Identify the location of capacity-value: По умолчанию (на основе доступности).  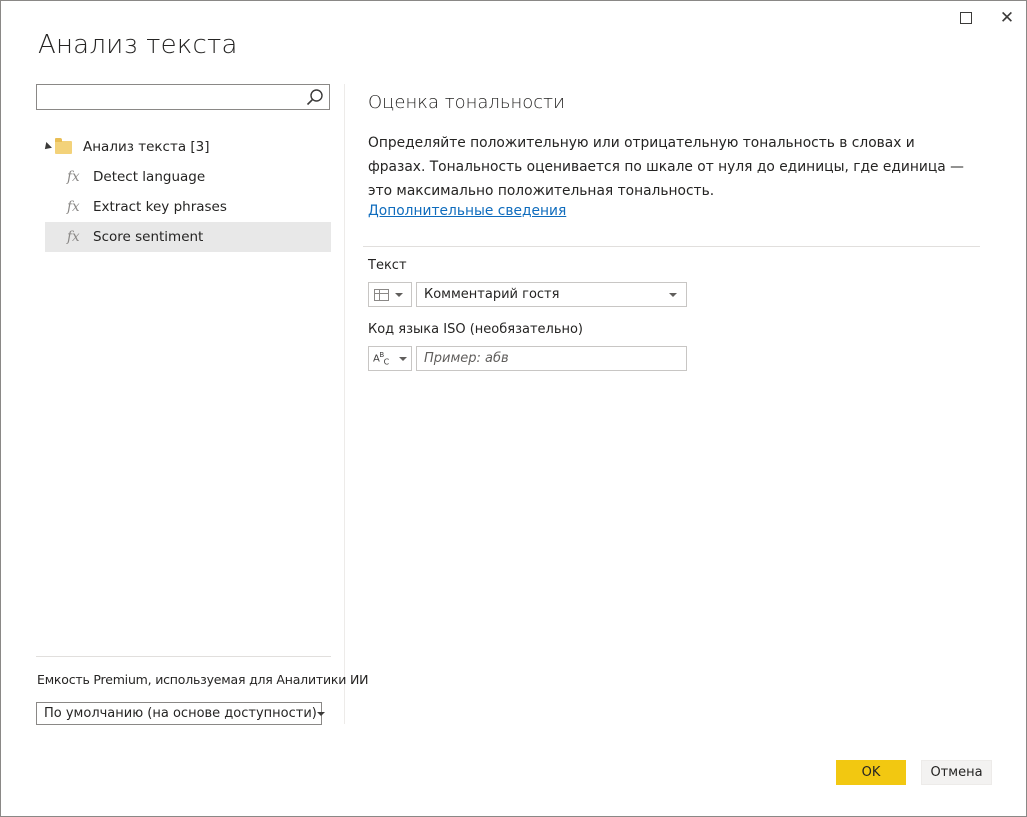
(180, 713).